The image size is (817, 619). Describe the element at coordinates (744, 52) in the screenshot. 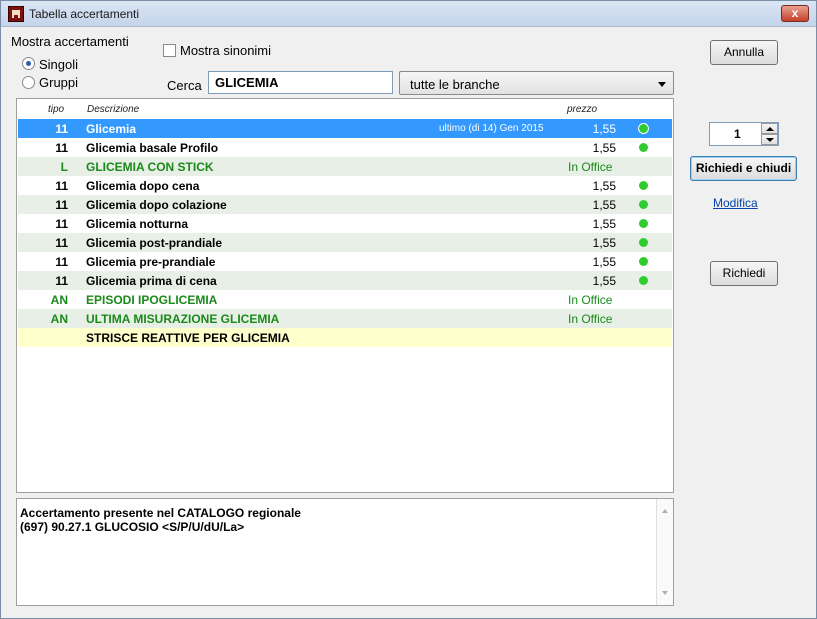

I see `annulla-button: Annulla` at that location.